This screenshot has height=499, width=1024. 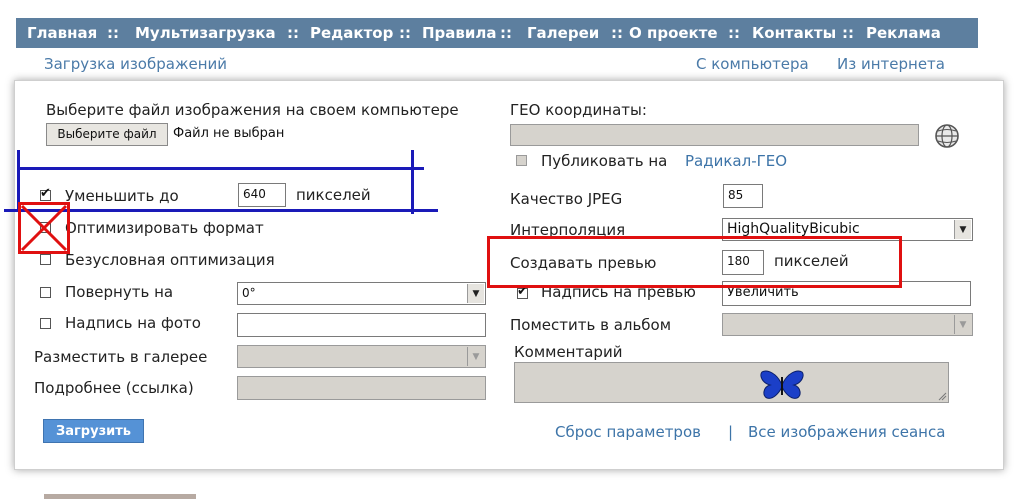 I want to click on gallery-select: ▼, so click(x=361, y=356).